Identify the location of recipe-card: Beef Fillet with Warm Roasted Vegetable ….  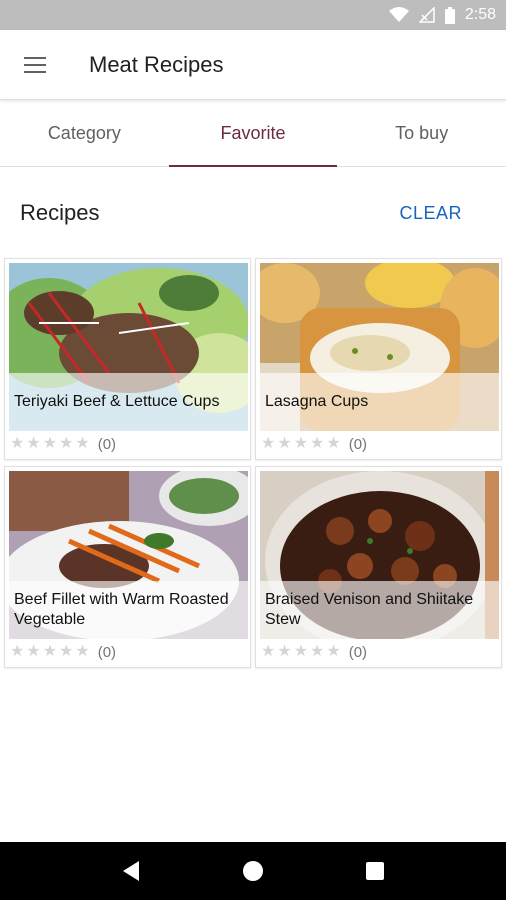
(127, 567).